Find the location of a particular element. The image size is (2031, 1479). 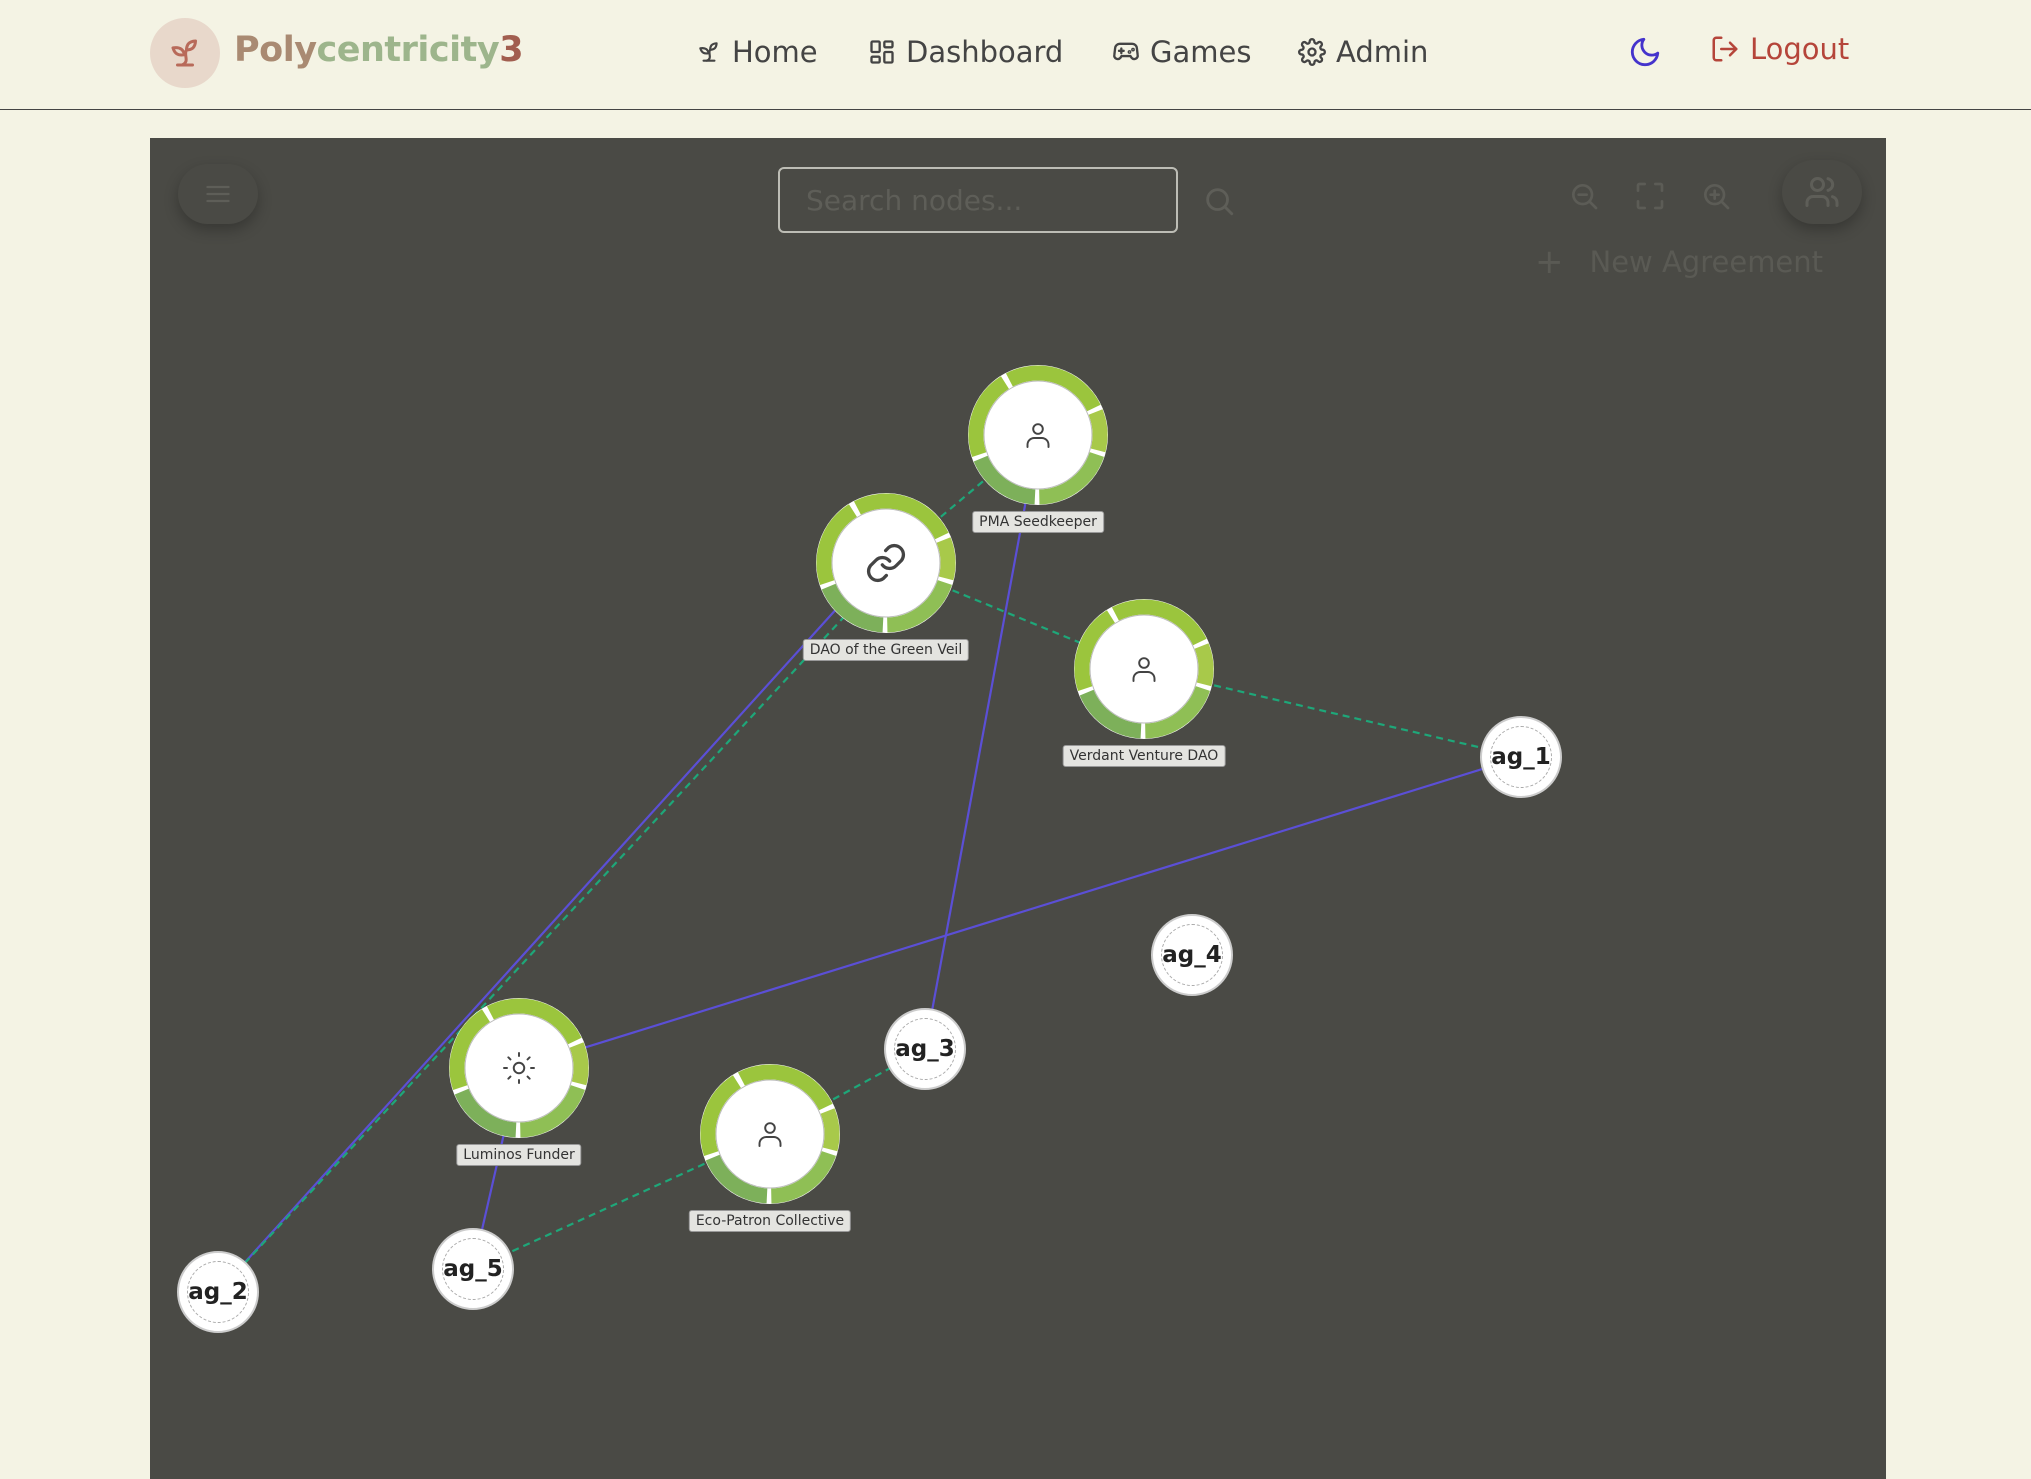

nav-dashboard: Dashboard is located at coordinates (965, 52).